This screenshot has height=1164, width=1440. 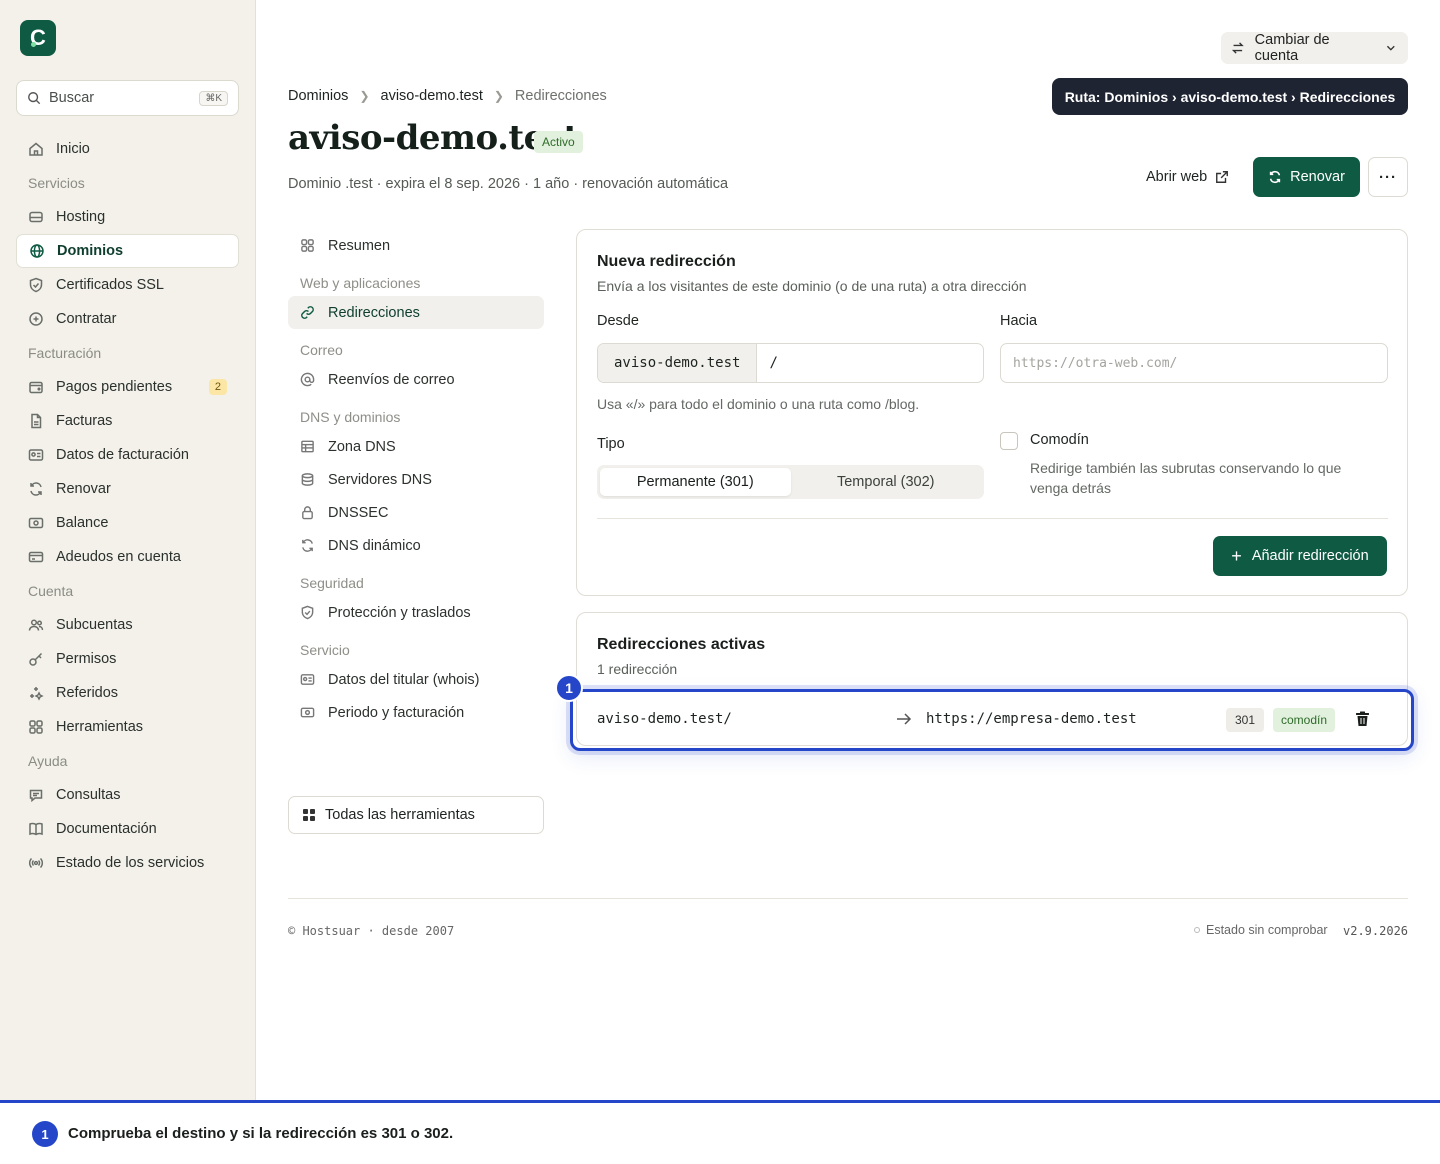 I want to click on sidebar-item-label: Certificados SSL, so click(x=110, y=285).